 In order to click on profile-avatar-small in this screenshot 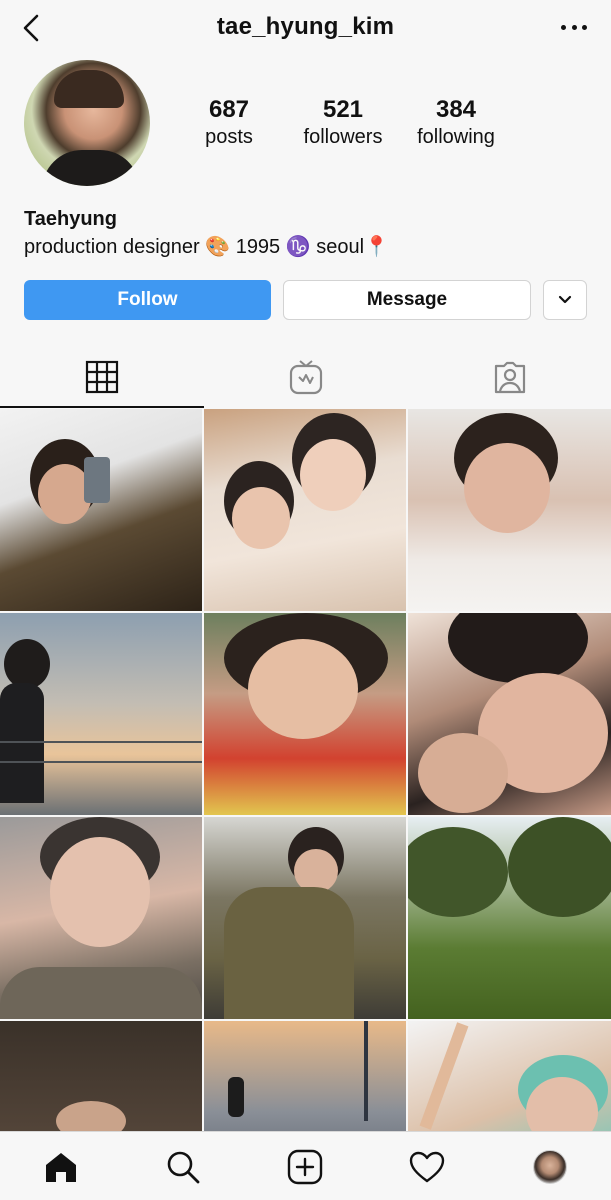, I will do `click(550, 1166)`.